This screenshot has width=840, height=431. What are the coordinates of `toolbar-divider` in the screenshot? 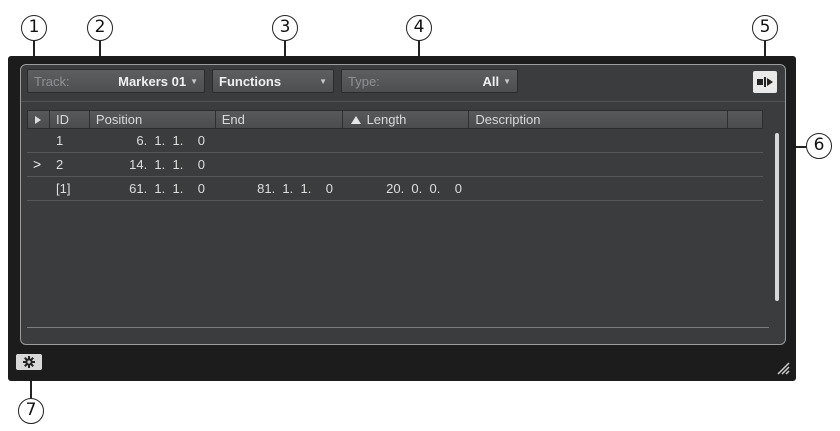 It's located at (403, 101).